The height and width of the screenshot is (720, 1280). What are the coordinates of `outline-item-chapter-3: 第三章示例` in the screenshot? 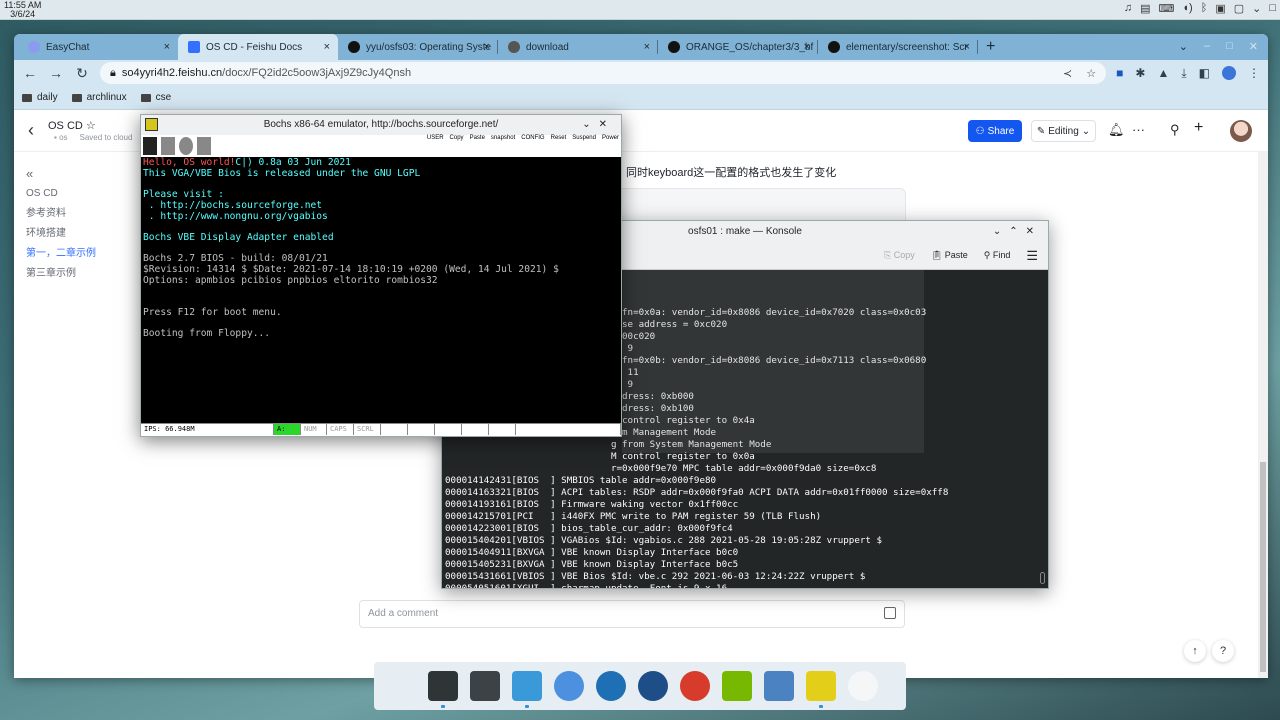 It's located at (61, 274).